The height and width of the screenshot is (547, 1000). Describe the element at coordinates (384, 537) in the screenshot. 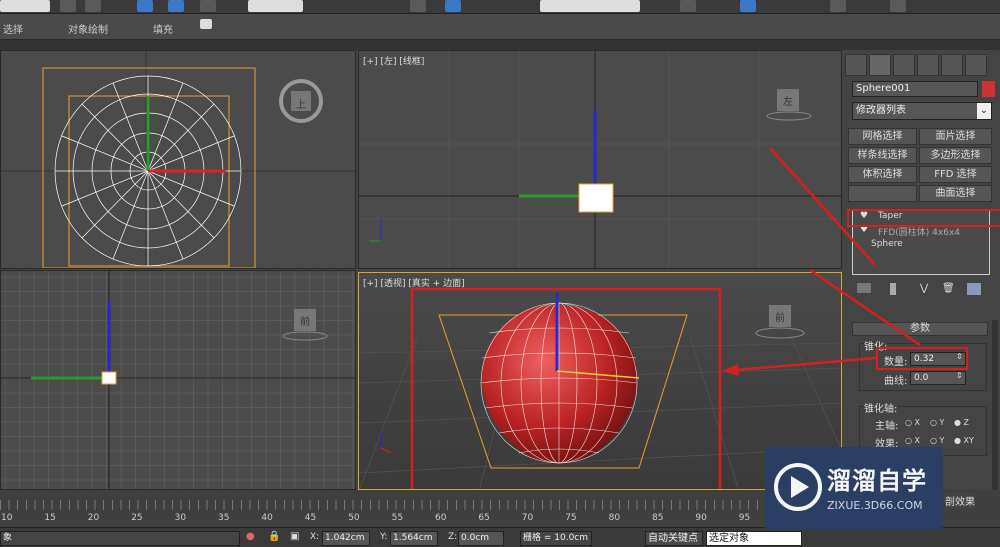

I see `y-label: Y:` at that location.